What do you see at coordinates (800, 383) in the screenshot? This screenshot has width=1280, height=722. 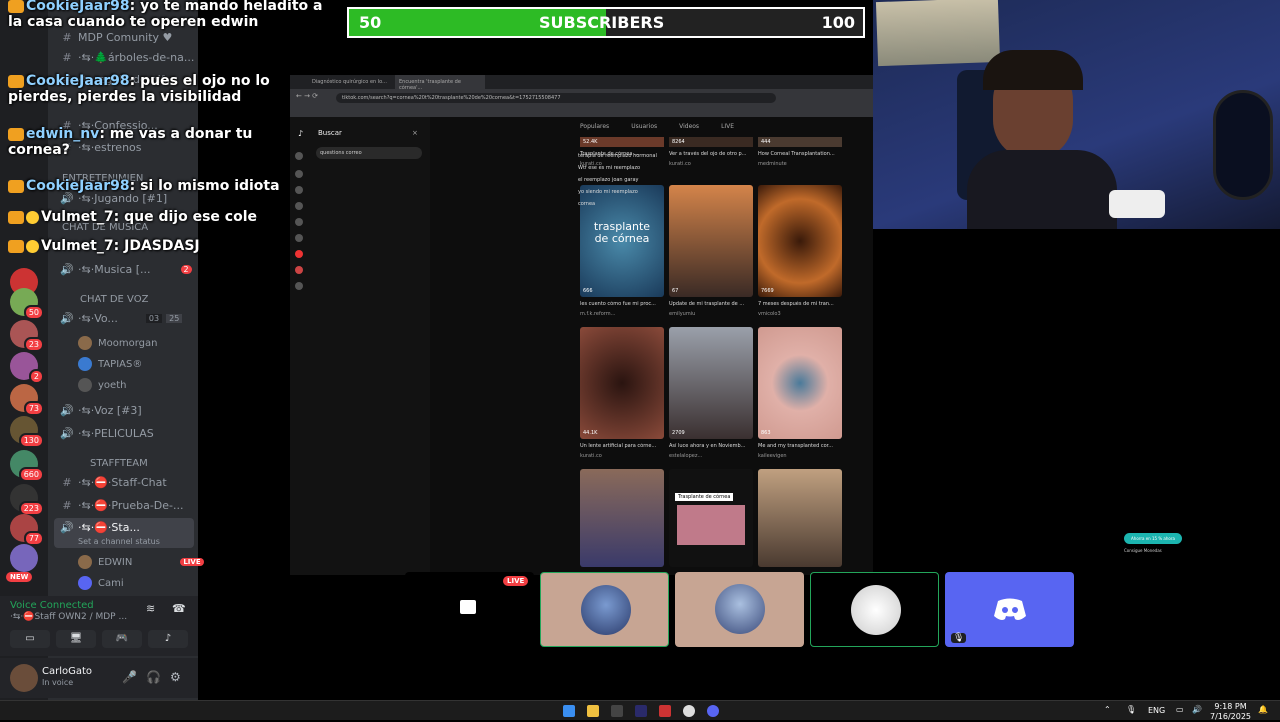 I see `video-thumb: 863` at bounding box center [800, 383].